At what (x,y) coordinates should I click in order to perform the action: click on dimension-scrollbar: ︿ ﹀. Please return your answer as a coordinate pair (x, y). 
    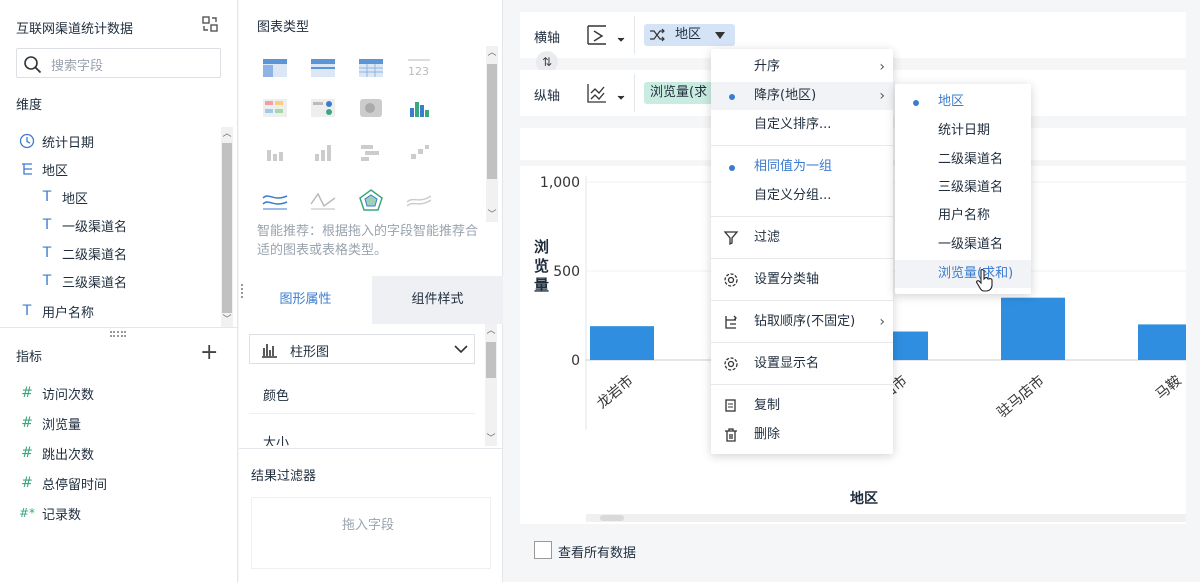
    Looking at the image, I should click on (227, 227).